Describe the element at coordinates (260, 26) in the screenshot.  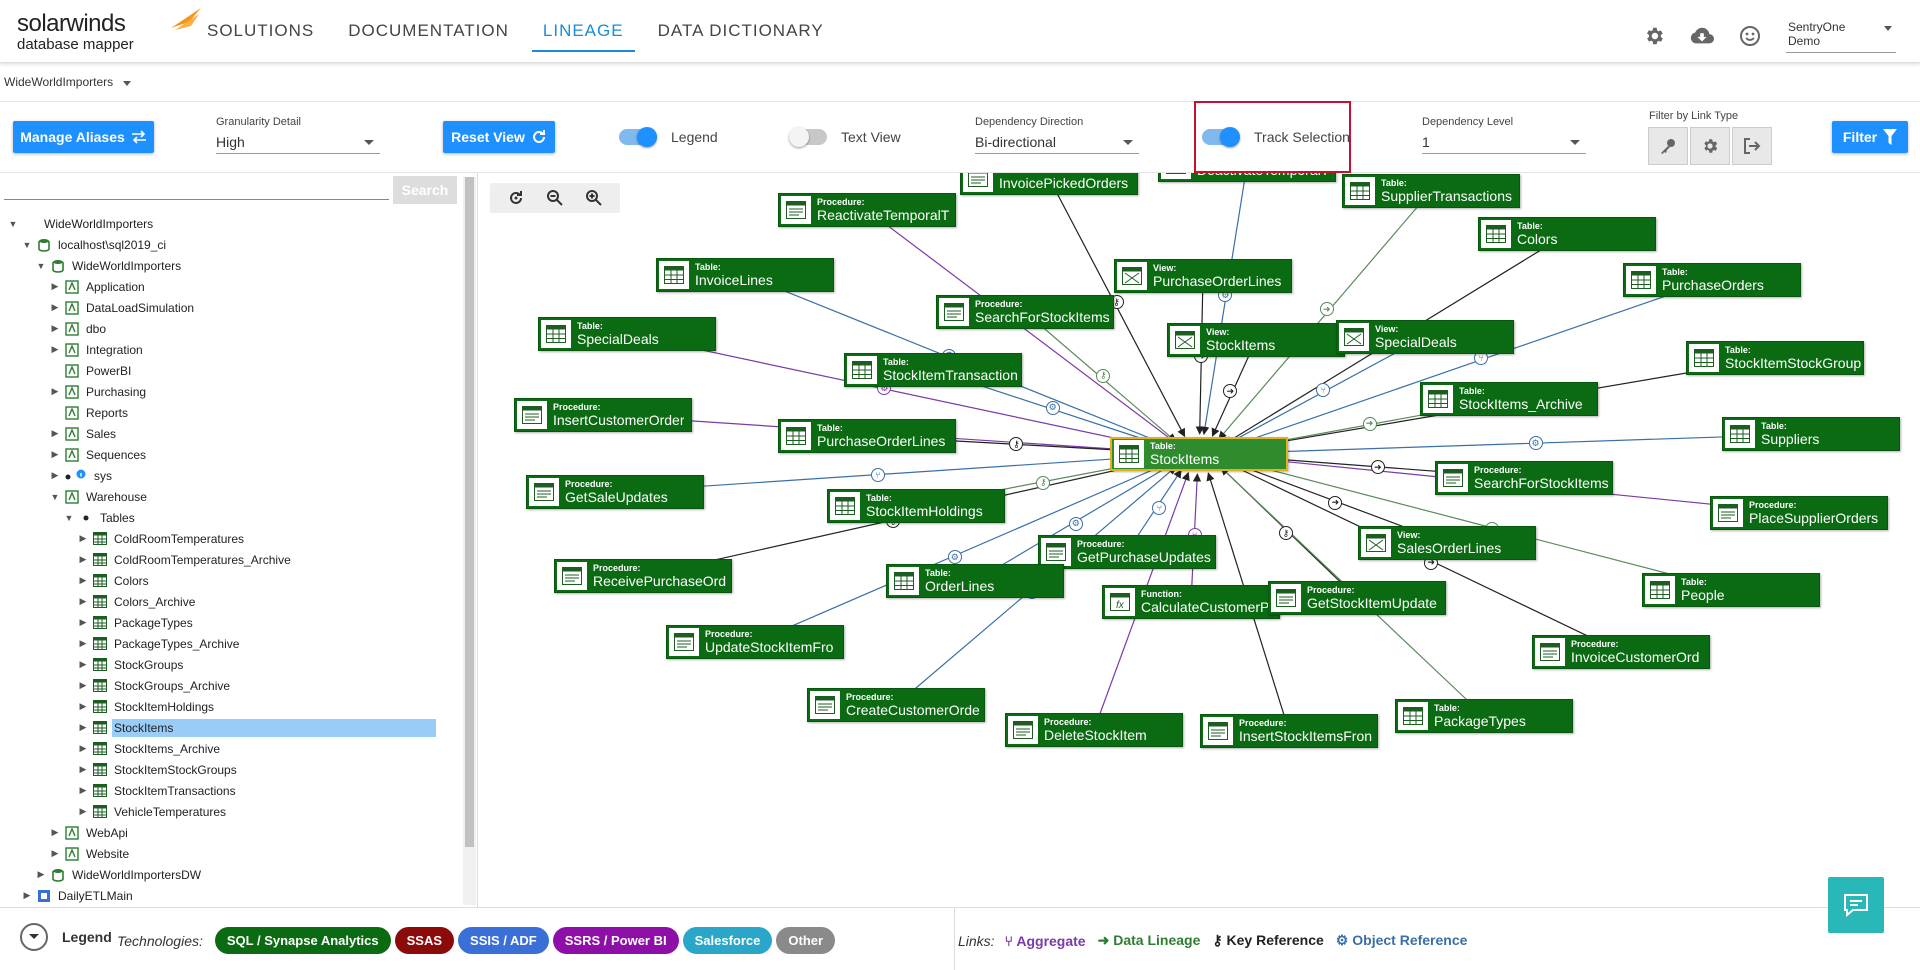
I see `nav-solutions: SOLUTIONS` at that location.